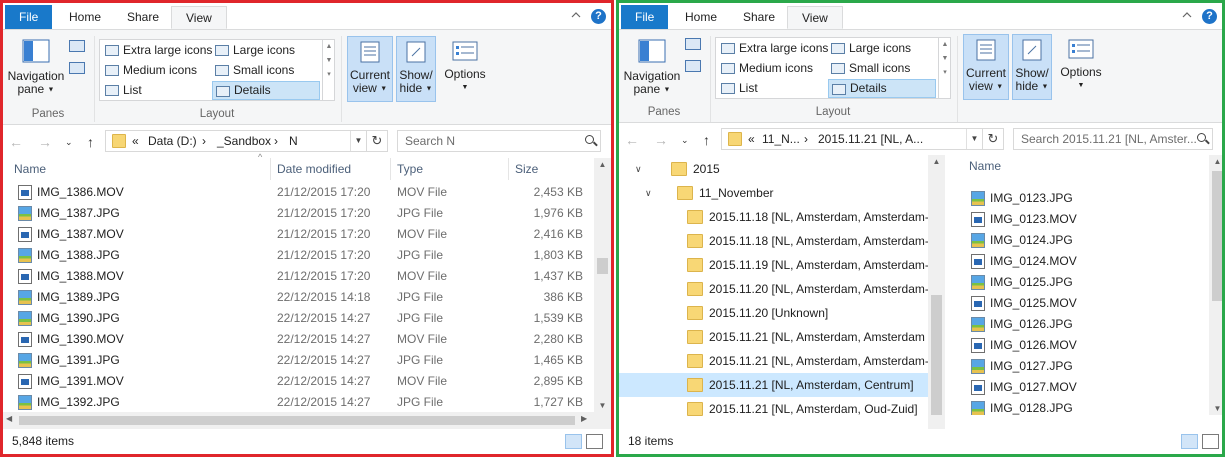 This screenshot has width=1225, height=457. What do you see at coordinates (1210, 441) in the screenshot?
I see `large-icons-view-icon` at bounding box center [1210, 441].